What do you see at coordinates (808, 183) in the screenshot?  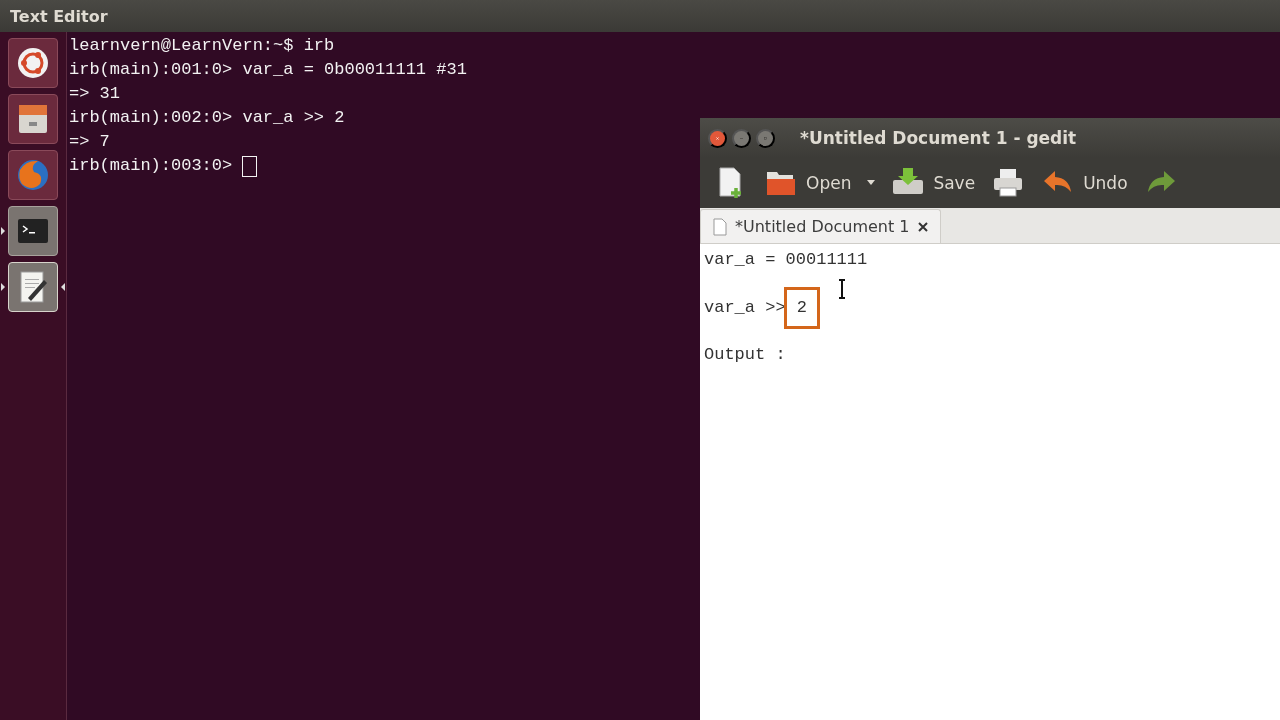 I see `open-button: Open` at bounding box center [808, 183].